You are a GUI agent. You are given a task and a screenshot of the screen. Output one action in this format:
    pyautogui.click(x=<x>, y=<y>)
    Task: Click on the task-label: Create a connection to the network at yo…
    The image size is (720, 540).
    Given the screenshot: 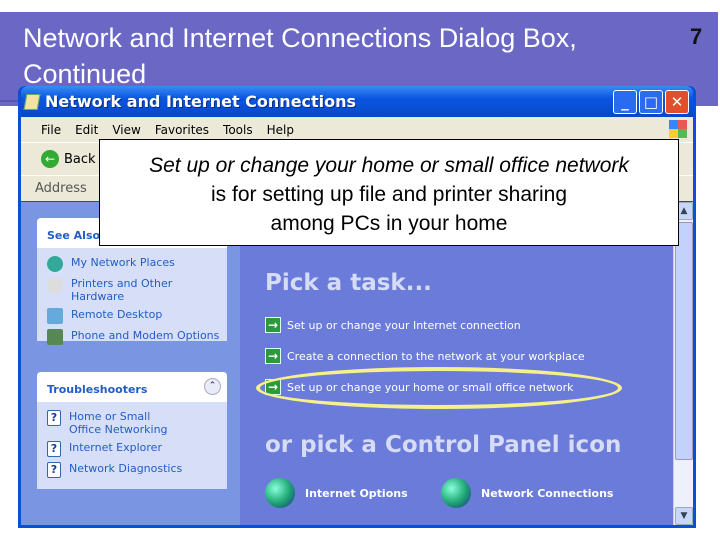 What is the action you would take?
    pyautogui.click(x=436, y=356)
    